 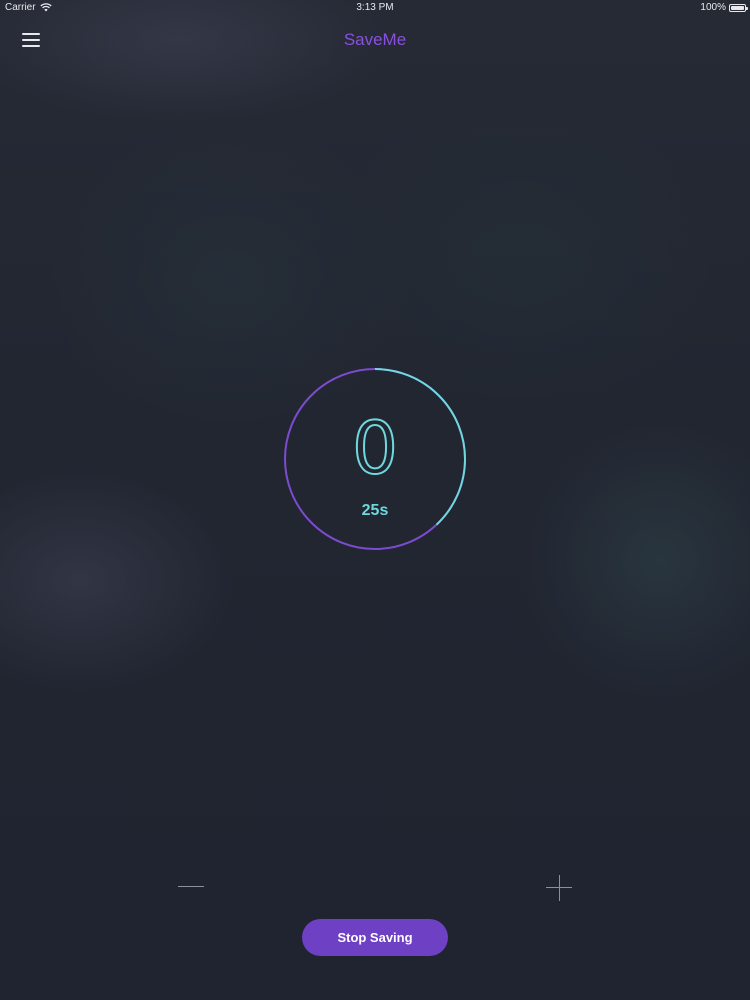 I want to click on battery-icon, so click(x=738, y=7).